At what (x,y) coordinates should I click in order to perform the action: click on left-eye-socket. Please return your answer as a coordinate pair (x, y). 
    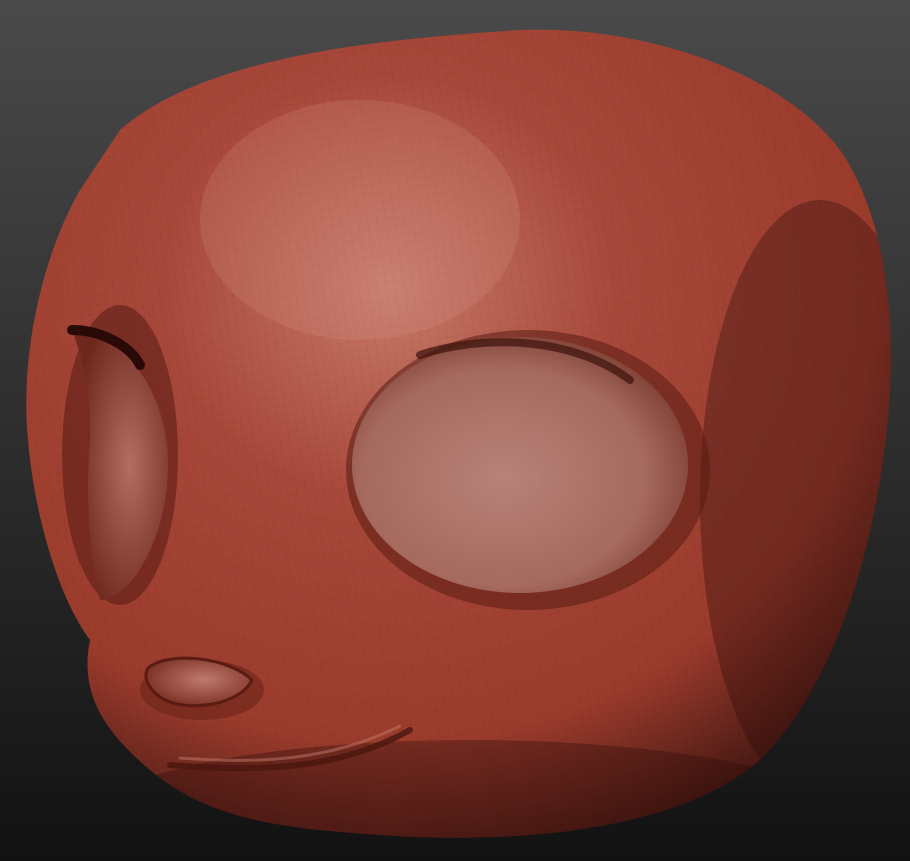
    Looking at the image, I should click on (120, 455).